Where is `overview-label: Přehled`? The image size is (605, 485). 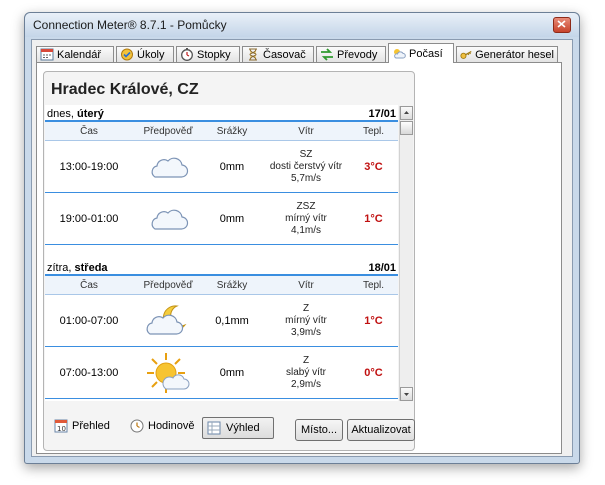
overview-label: Přehled is located at coordinates (91, 426).